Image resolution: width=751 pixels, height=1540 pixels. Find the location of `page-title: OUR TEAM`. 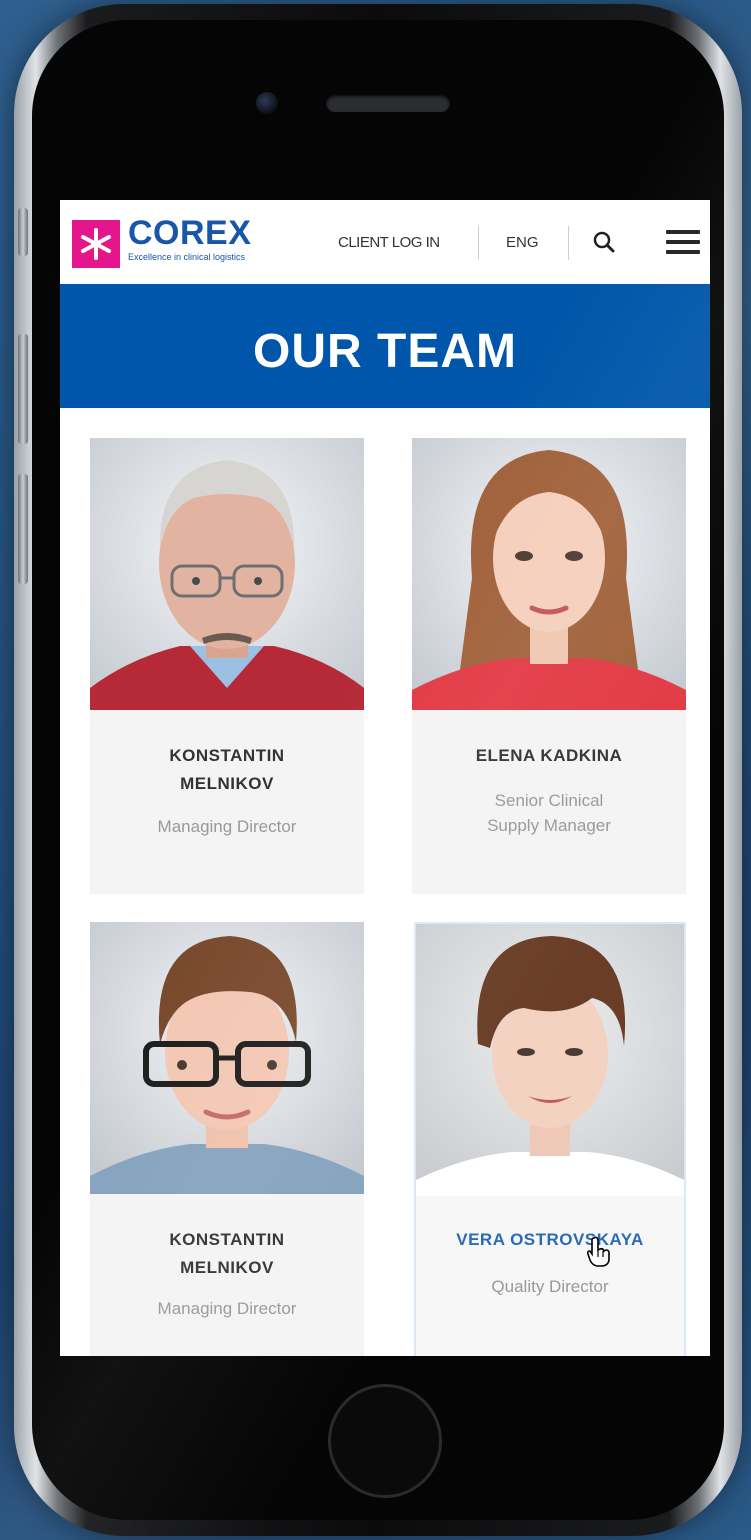

page-title: OUR TEAM is located at coordinates (385, 351).